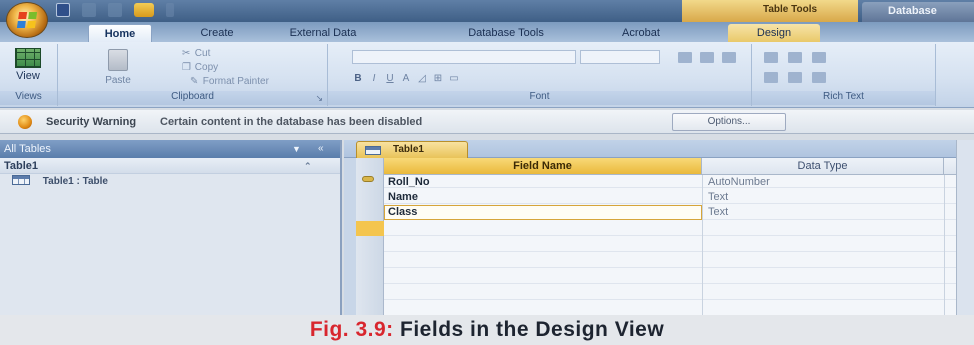 The height and width of the screenshot is (345, 974). What do you see at coordinates (506, 33) in the screenshot?
I see `tab-database-tools: Database Tools` at bounding box center [506, 33].